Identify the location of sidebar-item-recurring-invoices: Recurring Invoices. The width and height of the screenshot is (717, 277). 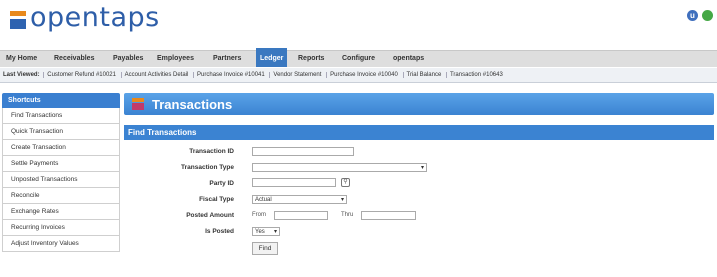
(61, 228).